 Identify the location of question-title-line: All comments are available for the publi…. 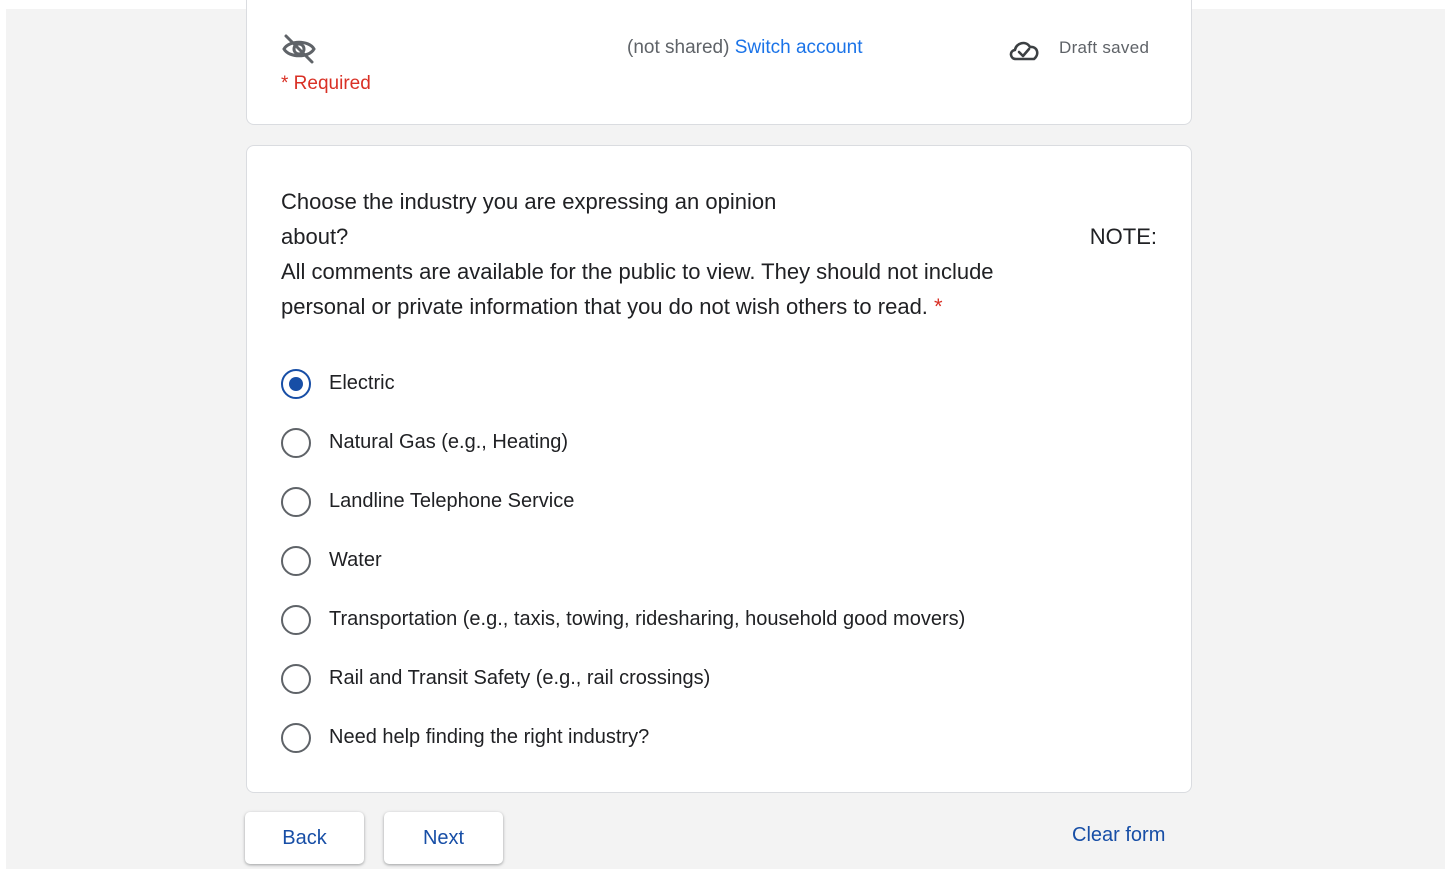
(637, 271).